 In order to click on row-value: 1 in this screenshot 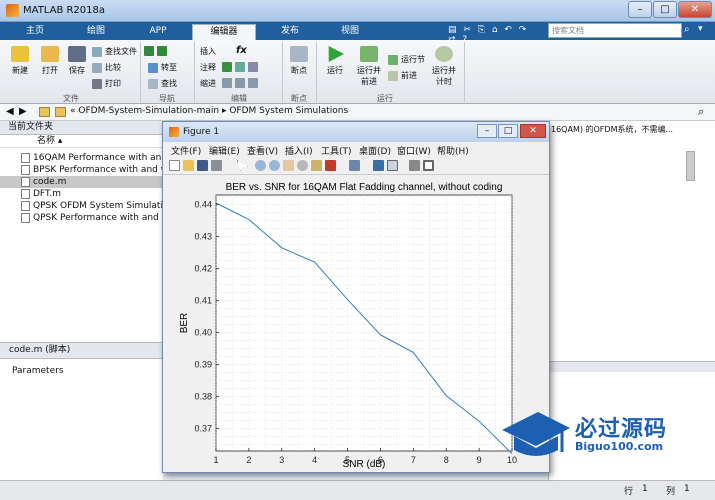, I will do `click(645, 489)`.